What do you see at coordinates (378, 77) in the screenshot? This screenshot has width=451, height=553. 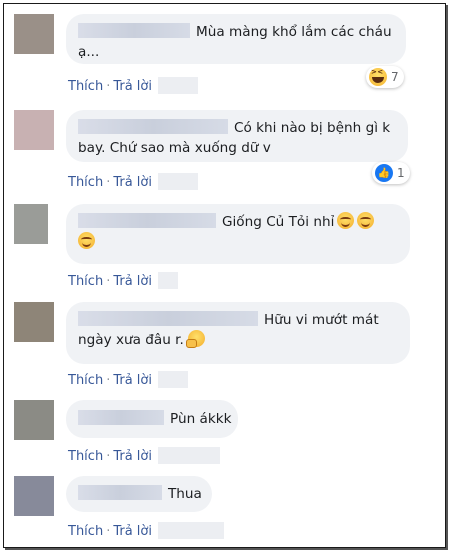 I see `haha-reaction-icon` at bounding box center [378, 77].